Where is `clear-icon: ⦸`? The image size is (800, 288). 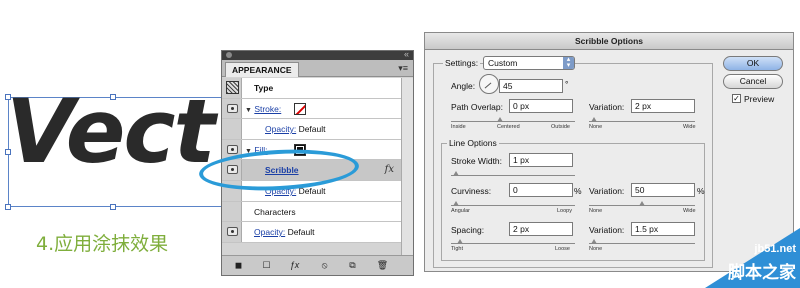 clear-icon: ⦸ is located at coordinates (324, 265).